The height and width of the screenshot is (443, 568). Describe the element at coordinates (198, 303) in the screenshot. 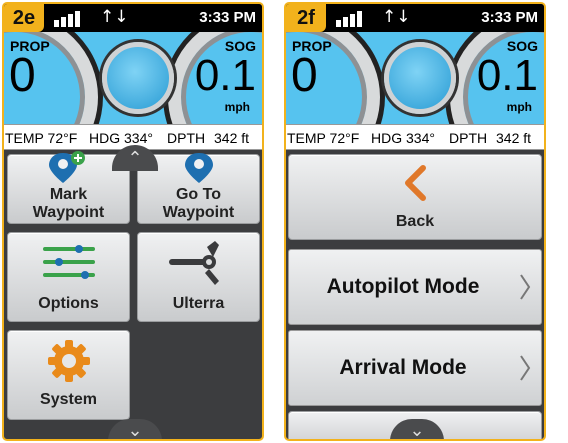

I see `ulterra-label: Ulterra` at that location.